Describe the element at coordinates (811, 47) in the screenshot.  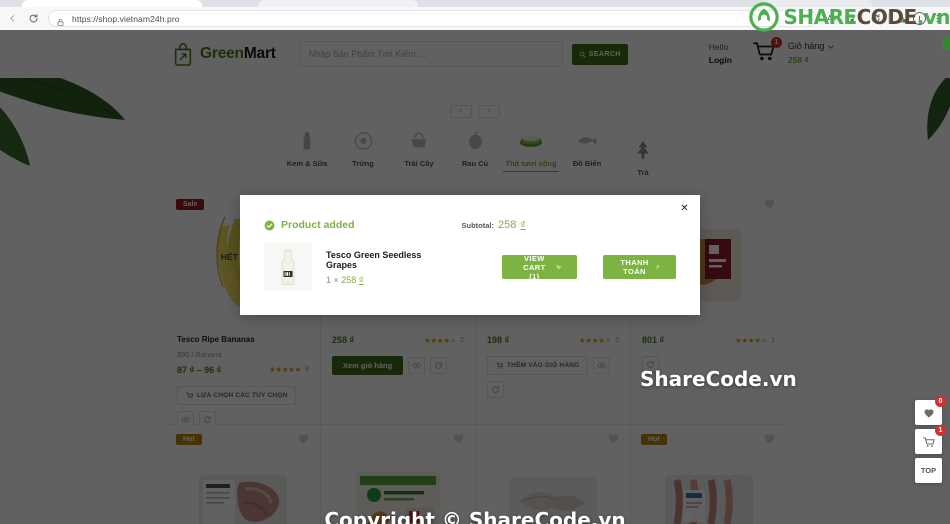
I see `cart-dropdown: Giỏ hàng` at that location.